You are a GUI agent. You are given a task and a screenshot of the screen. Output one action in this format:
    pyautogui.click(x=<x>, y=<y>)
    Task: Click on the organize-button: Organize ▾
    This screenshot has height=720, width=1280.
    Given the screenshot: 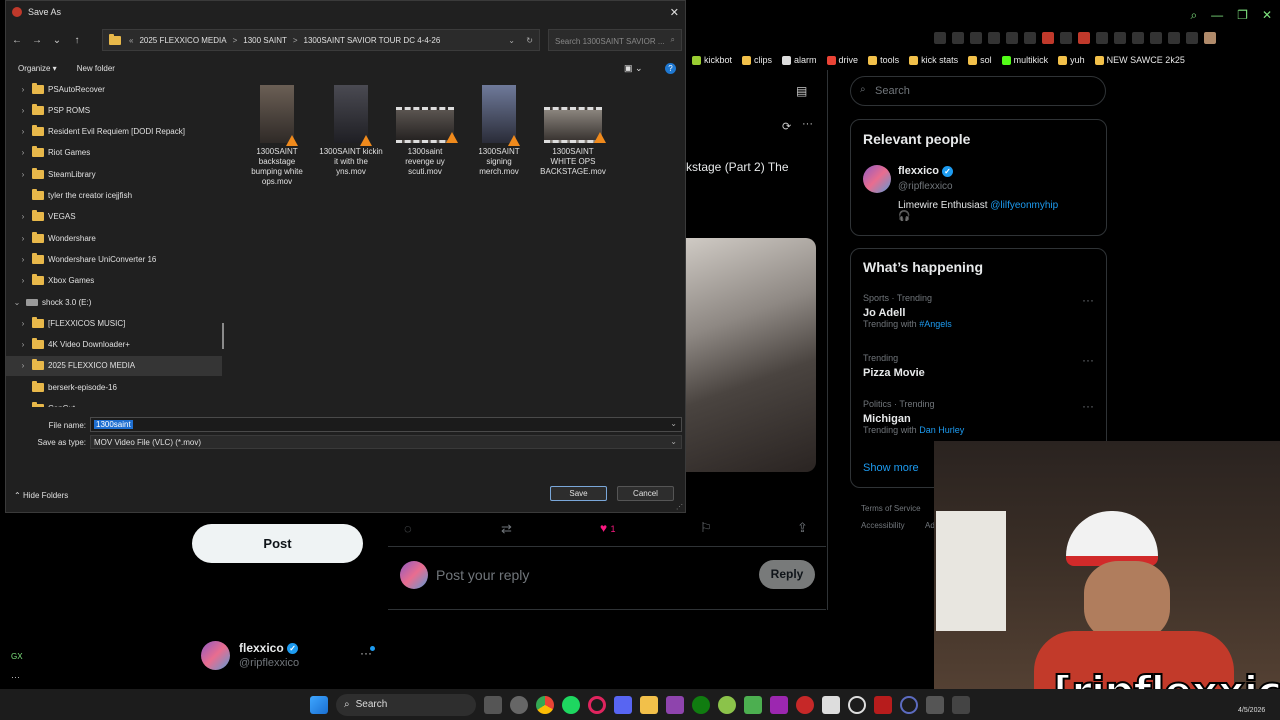 What is the action you would take?
    pyautogui.click(x=37, y=68)
    